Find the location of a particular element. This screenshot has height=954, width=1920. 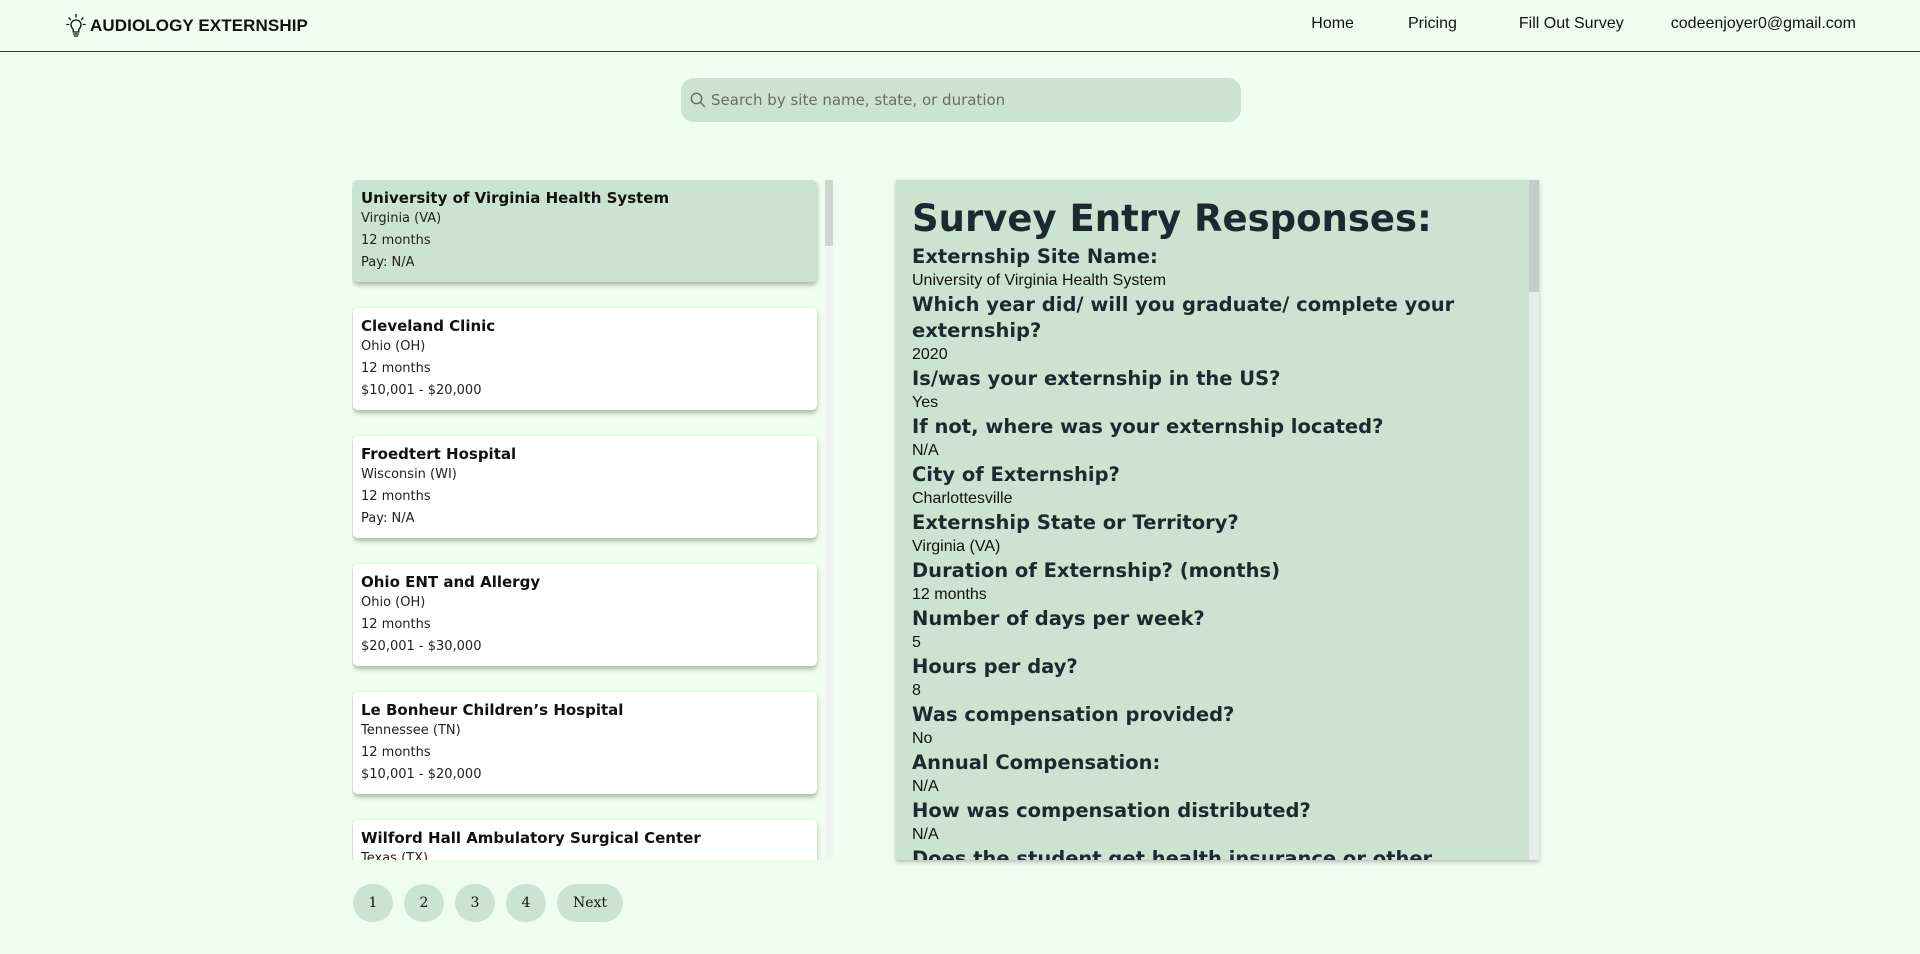

detail-scrollbar is located at coordinates (1534, 520).